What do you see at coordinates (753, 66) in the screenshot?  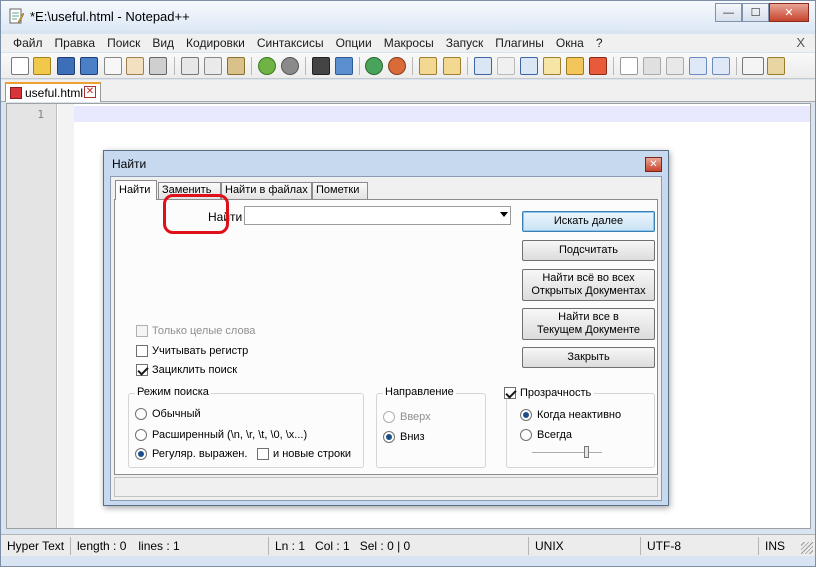 I see `spellcheck-icon` at bounding box center [753, 66].